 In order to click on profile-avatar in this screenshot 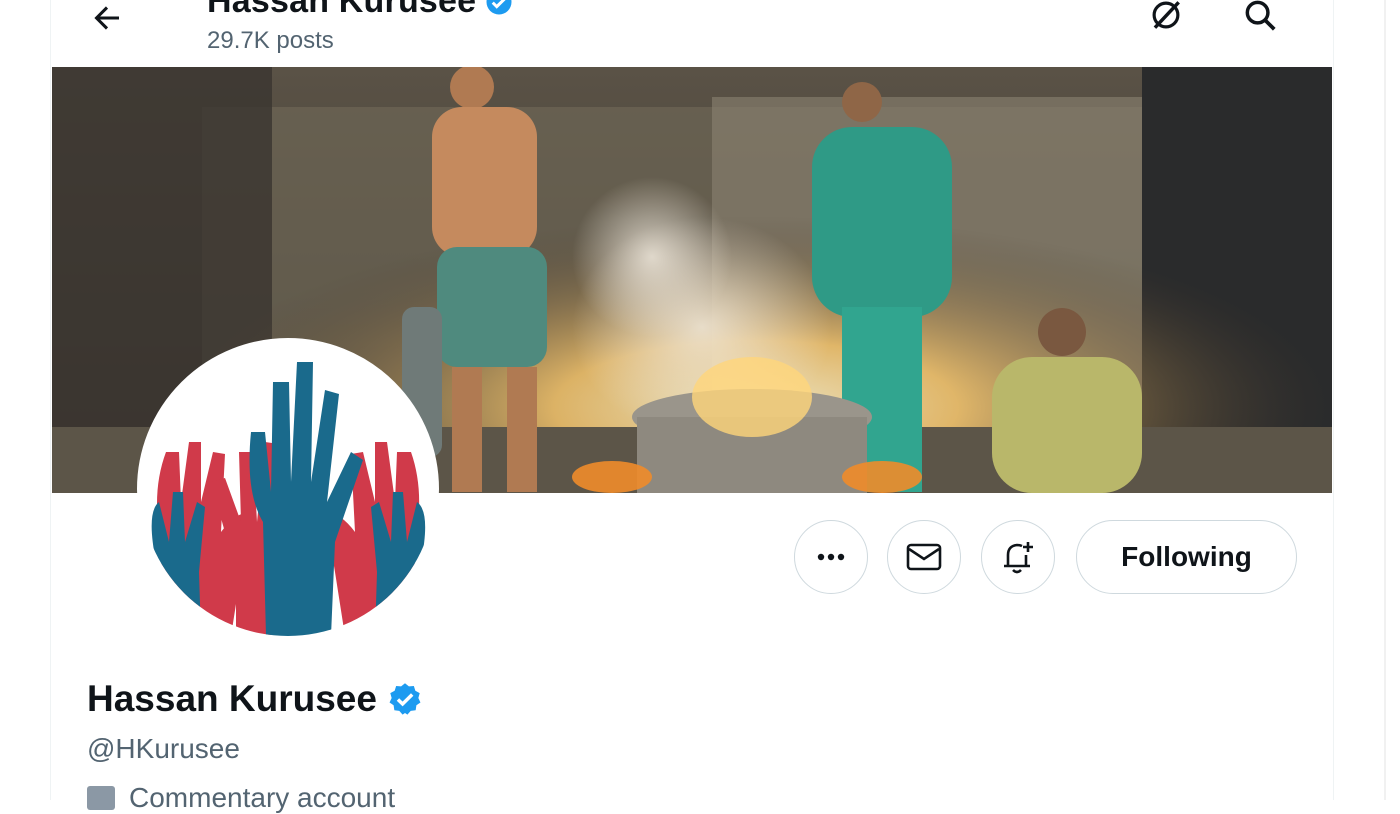, I will do `click(288, 489)`.